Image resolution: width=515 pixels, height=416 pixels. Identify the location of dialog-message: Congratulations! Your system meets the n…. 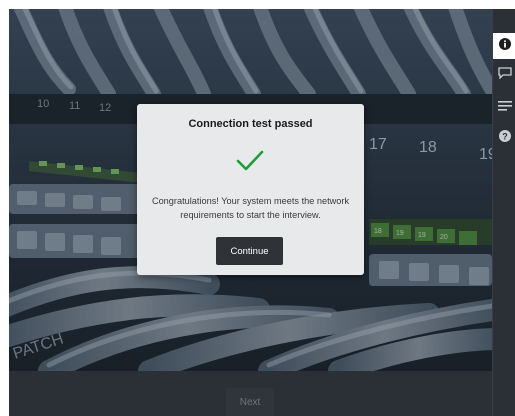
(250, 208).